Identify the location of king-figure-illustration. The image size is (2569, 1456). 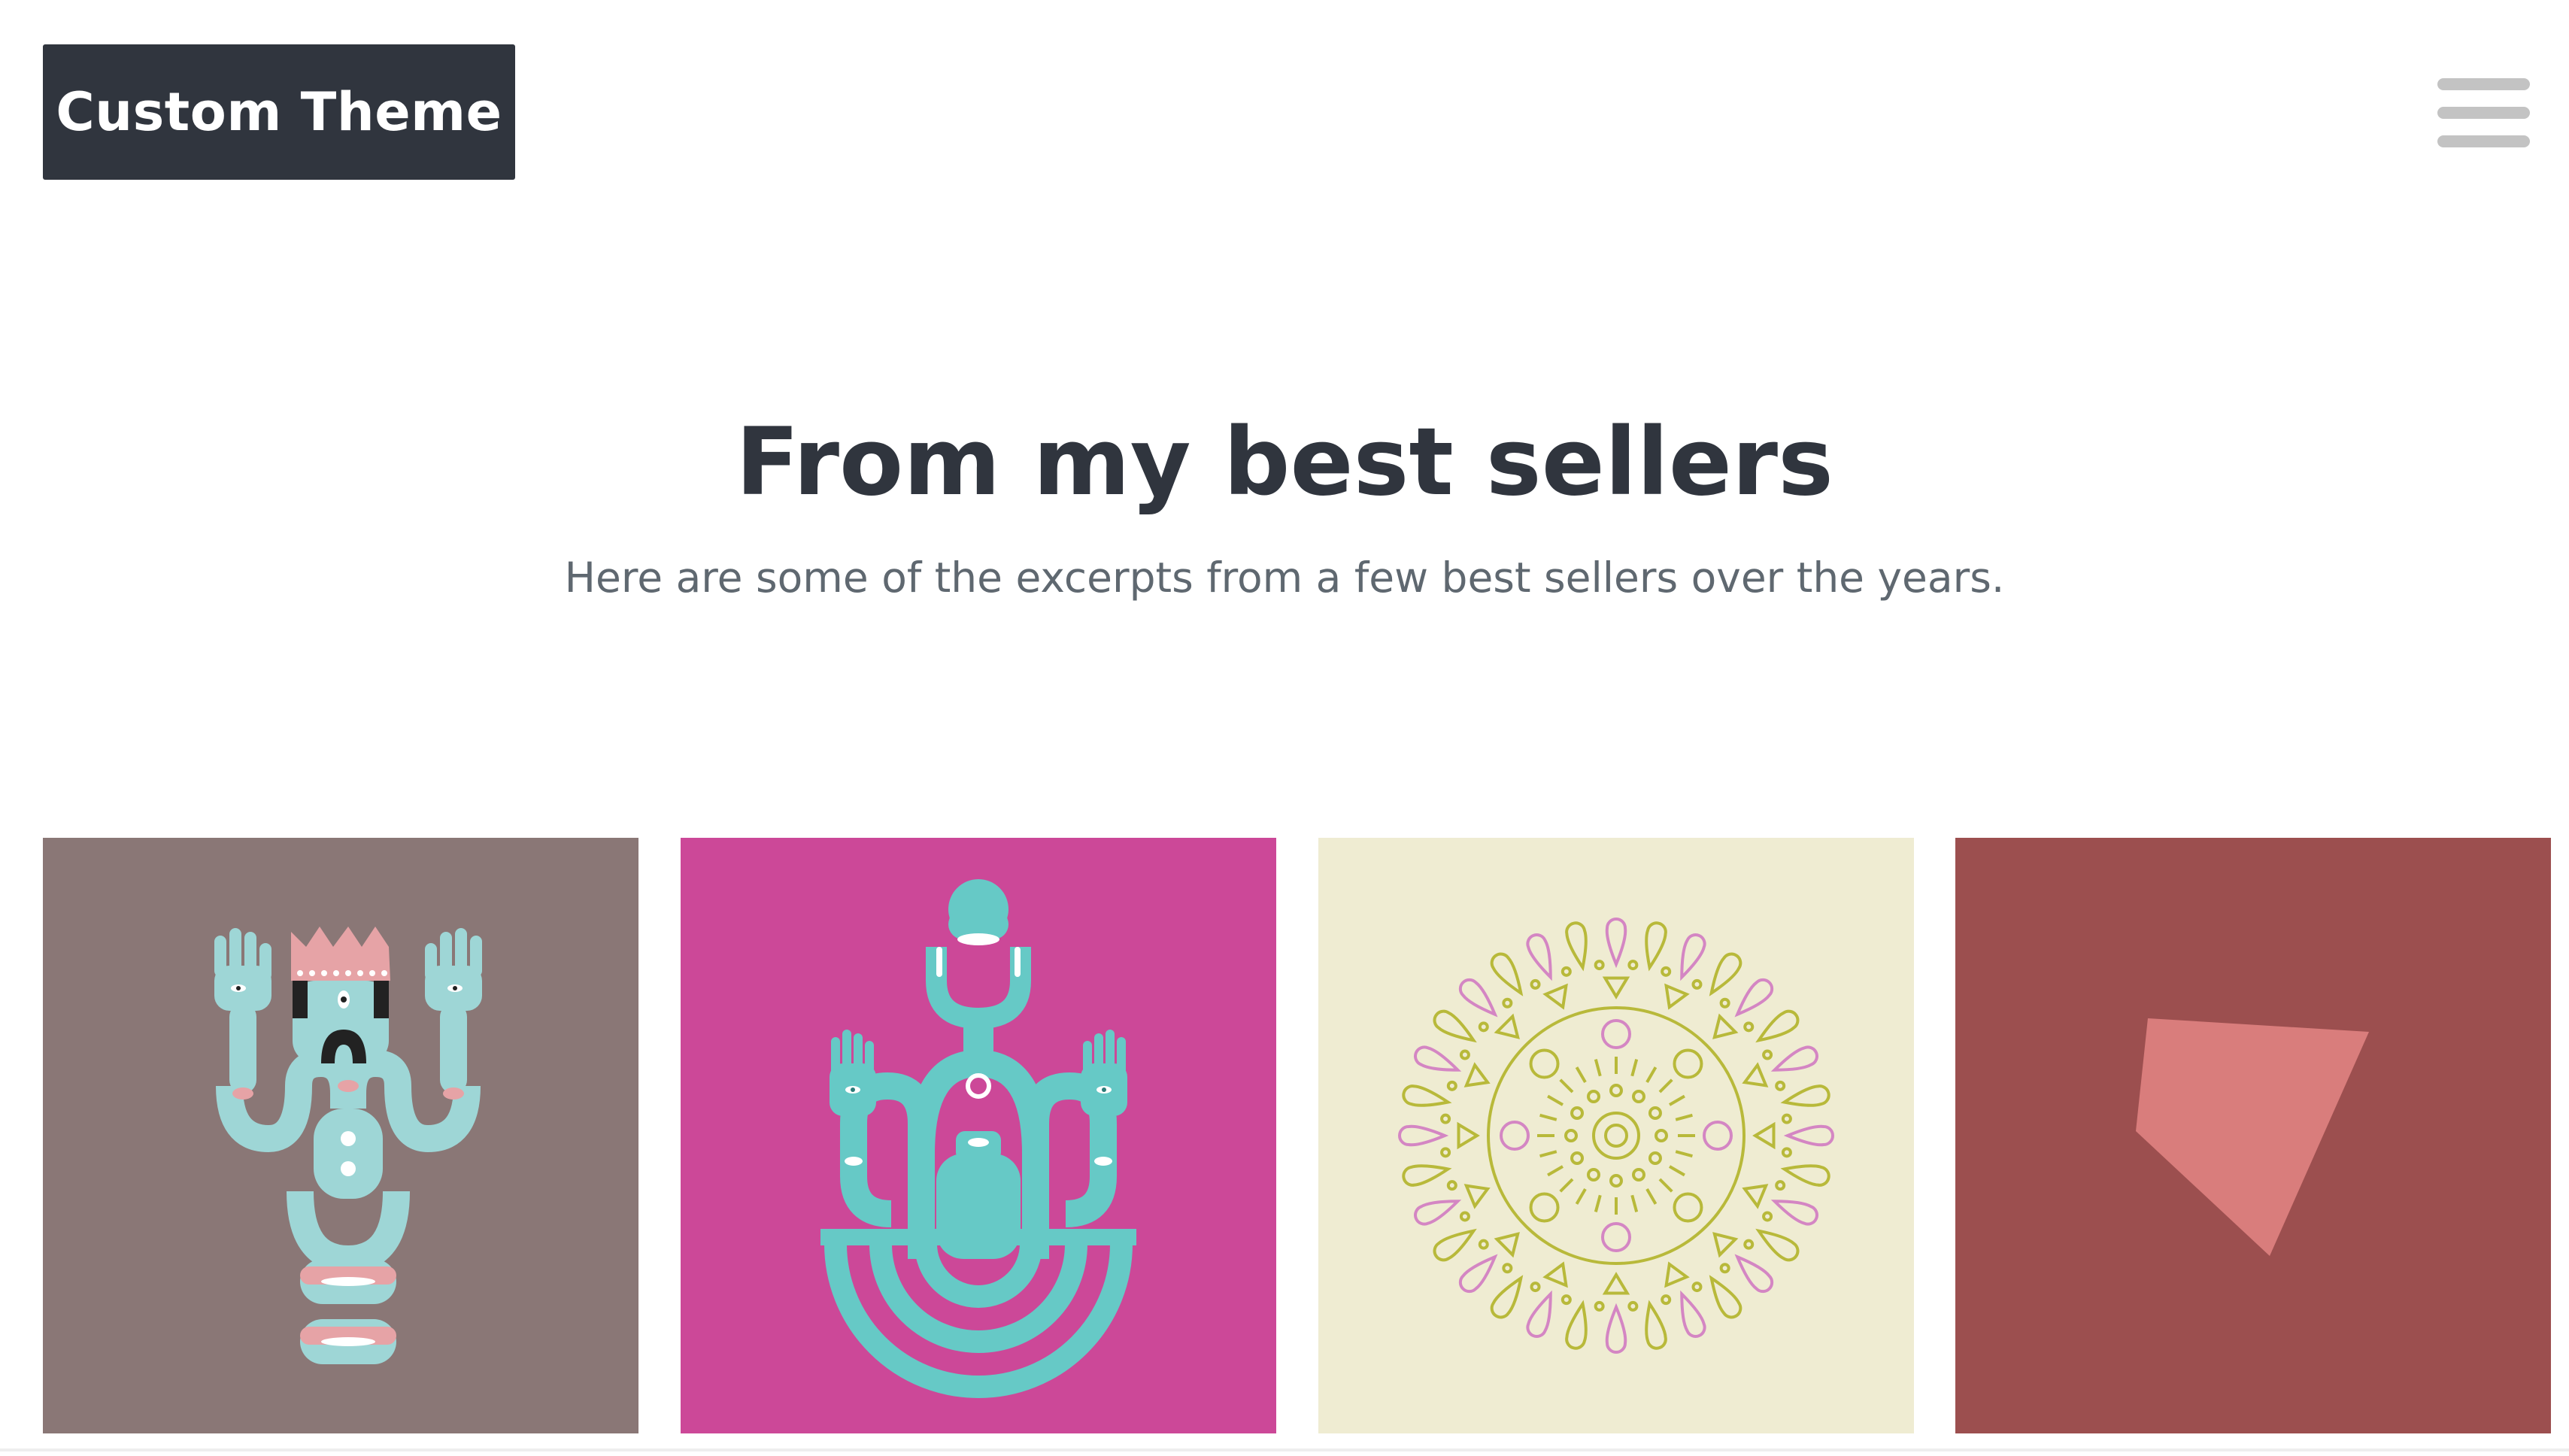
(340, 1135).